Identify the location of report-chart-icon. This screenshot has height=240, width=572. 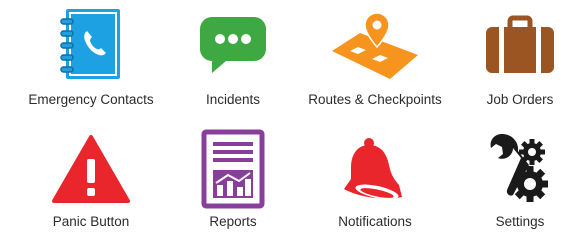
(233, 169).